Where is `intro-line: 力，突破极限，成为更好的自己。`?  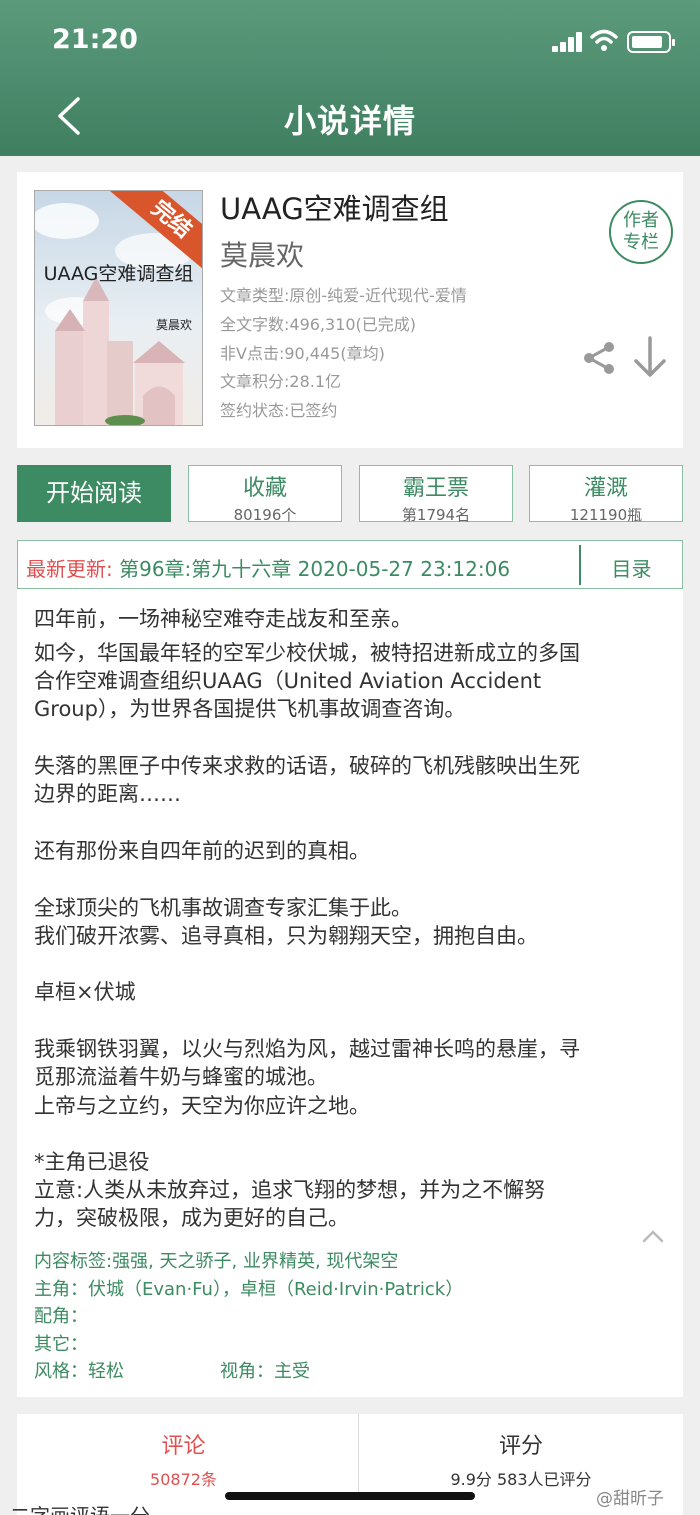 intro-line: 力，突破极限，成为更好的自己。 is located at coordinates (191, 1218).